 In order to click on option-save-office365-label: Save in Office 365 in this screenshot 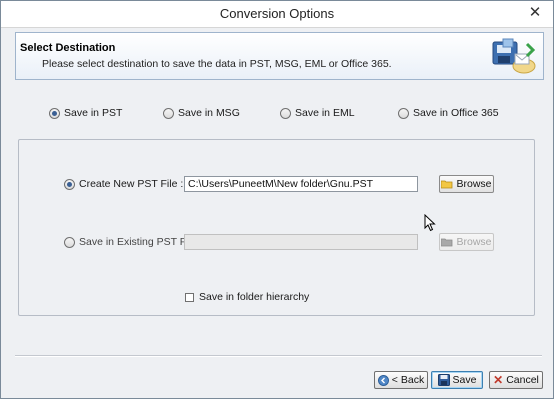, I will do `click(456, 113)`.